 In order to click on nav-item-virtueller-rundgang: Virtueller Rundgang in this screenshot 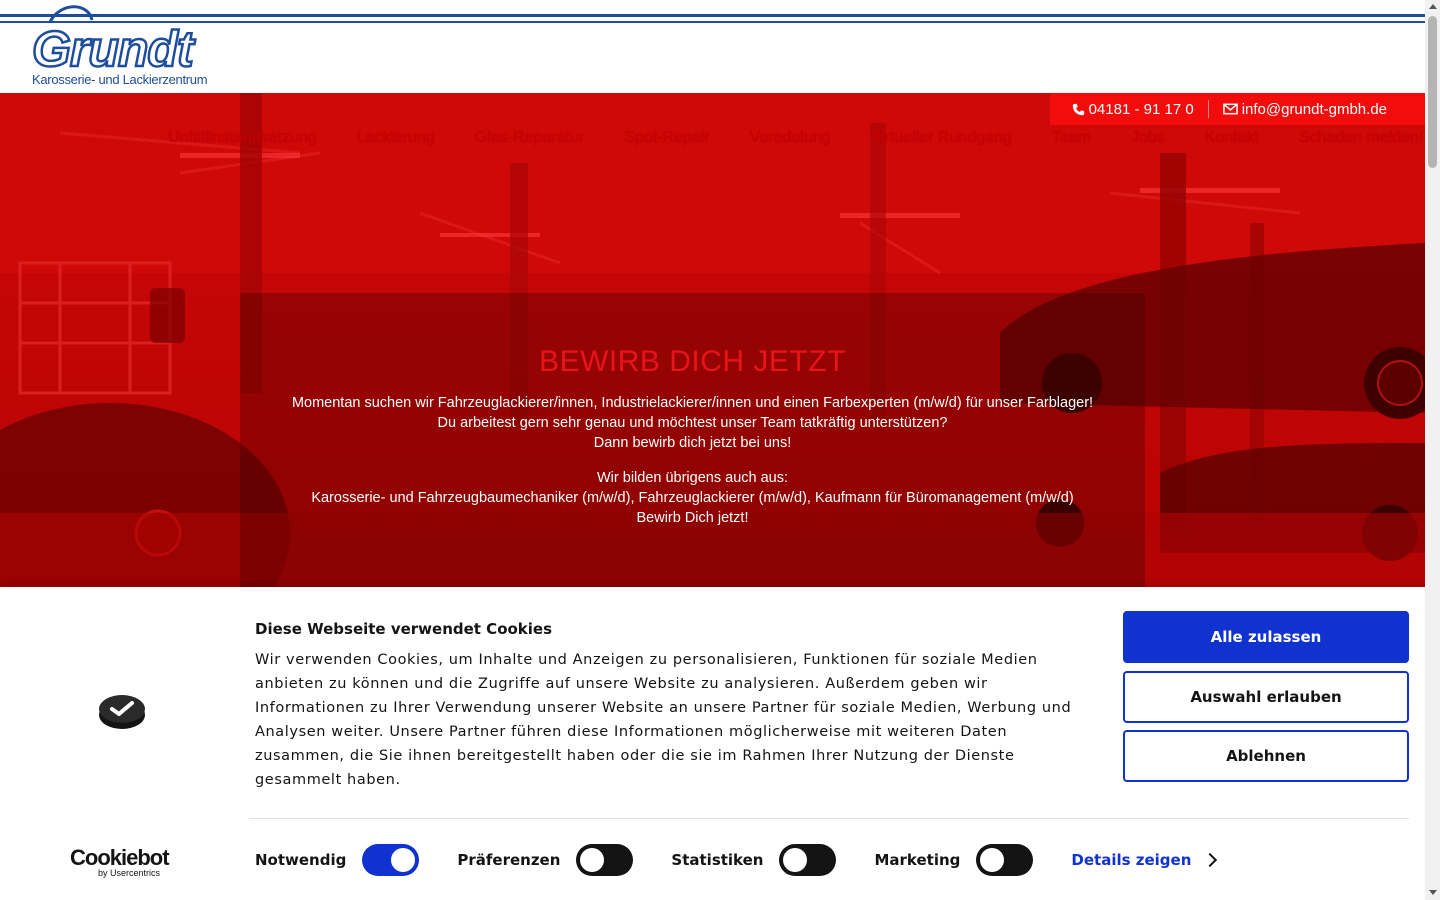, I will do `click(941, 138)`.